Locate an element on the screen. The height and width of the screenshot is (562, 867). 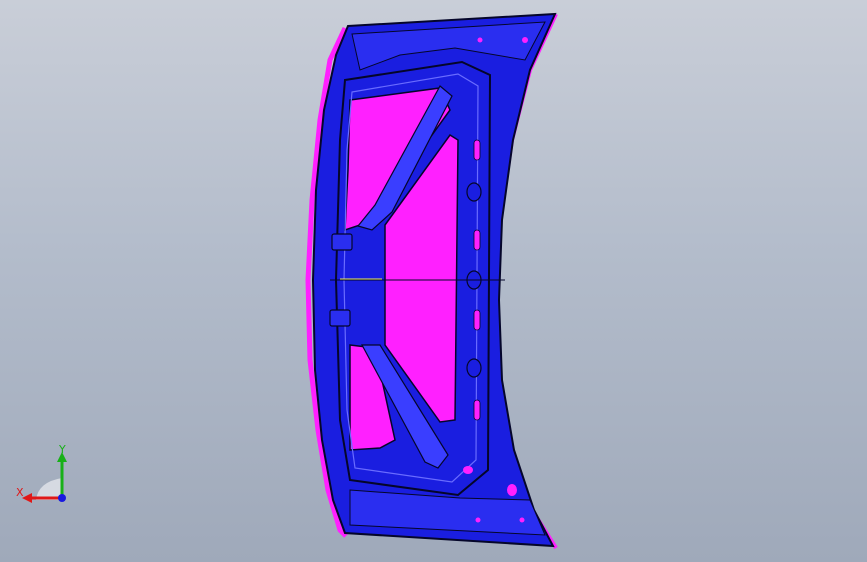
triad-graphic is located at coordinates (44, 477).